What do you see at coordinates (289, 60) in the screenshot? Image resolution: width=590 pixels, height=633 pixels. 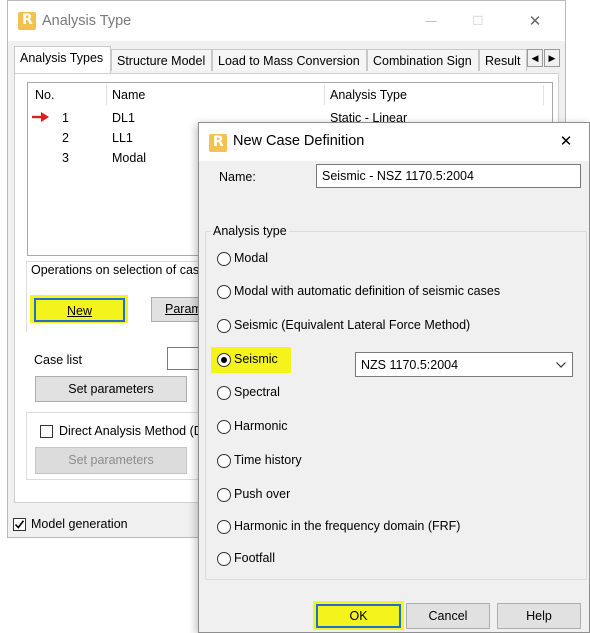 I see `tab-load-to-mass-conversion: Load to Mass Conversion` at bounding box center [289, 60].